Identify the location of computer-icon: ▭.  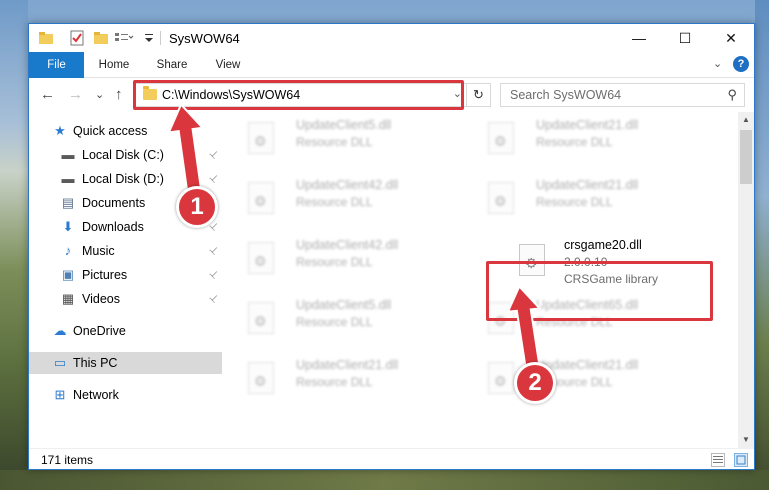
(60, 362).